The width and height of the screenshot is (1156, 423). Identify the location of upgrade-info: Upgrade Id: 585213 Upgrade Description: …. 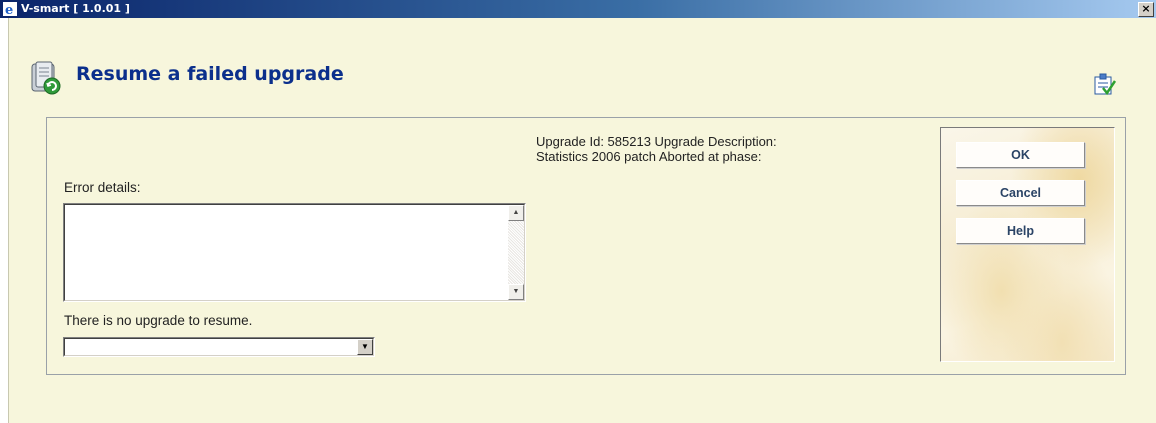
(656, 149).